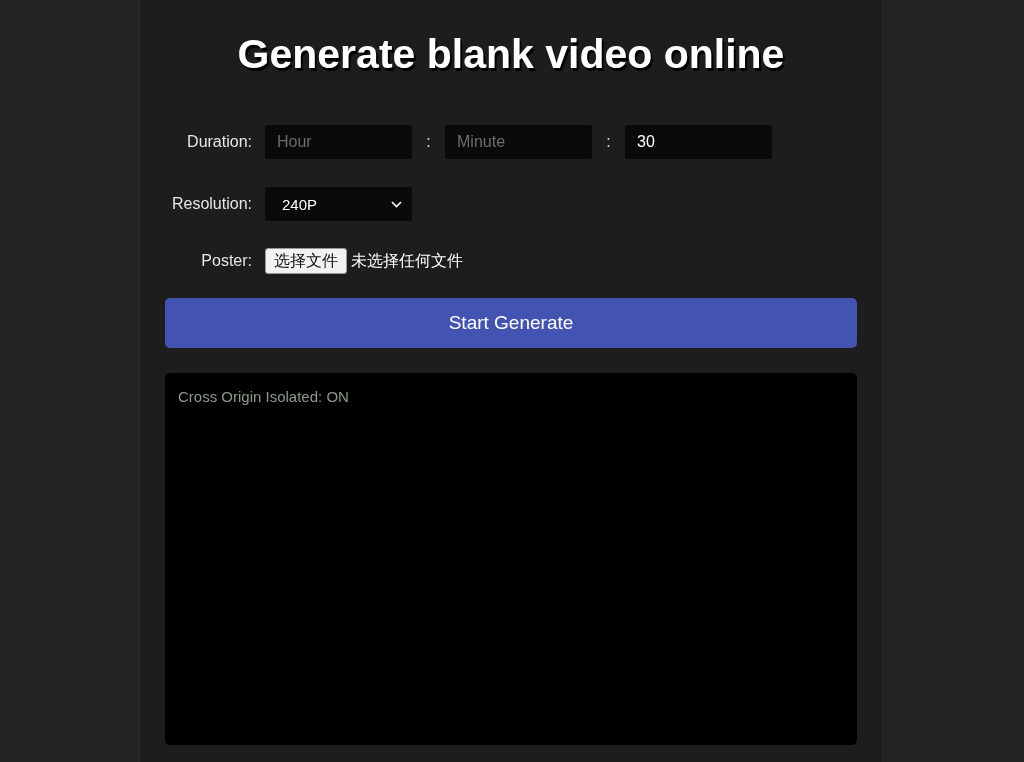 This screenshot has width=1024, height=762. What do you see at coordinates (407, 260) in the screenshot?
I see `file-status: 未选择任何文件` at bounding box center [407, 260].